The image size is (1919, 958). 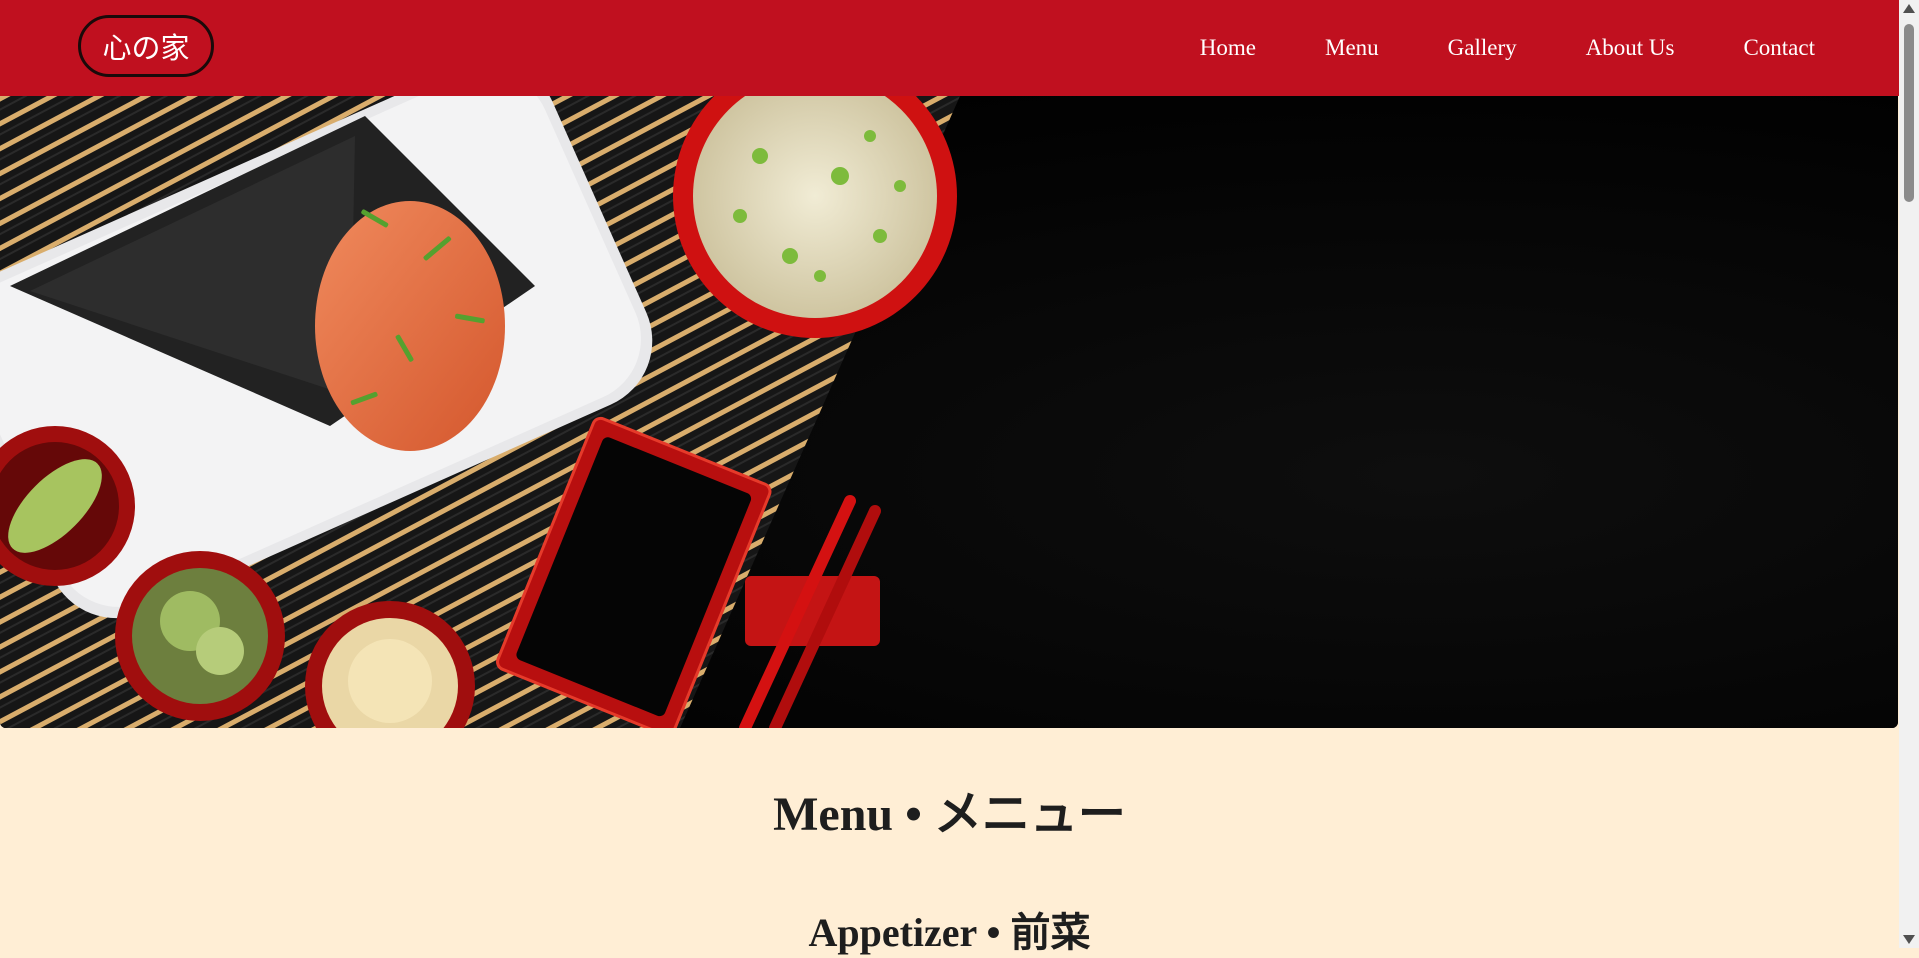 What do you see at coordinates (949, 48) in the screenshot?
I see `site-header: 心の家 Home Menu Gallery About Us Contact` at bounding box center [949, 48].